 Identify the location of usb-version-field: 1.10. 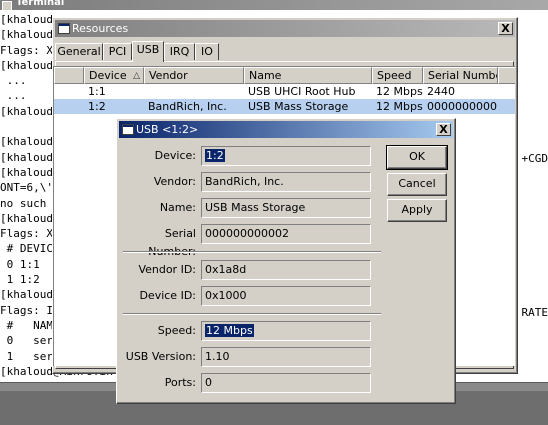
(286, 357).